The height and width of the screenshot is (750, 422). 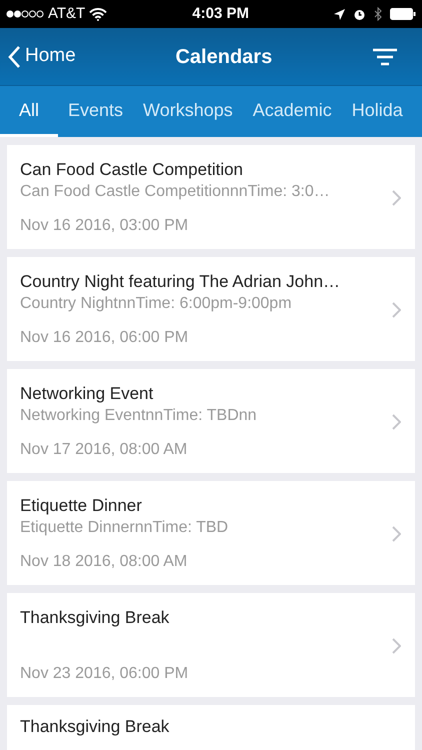 I want to click on bluetooth-icon, so click(x=378, y=14).